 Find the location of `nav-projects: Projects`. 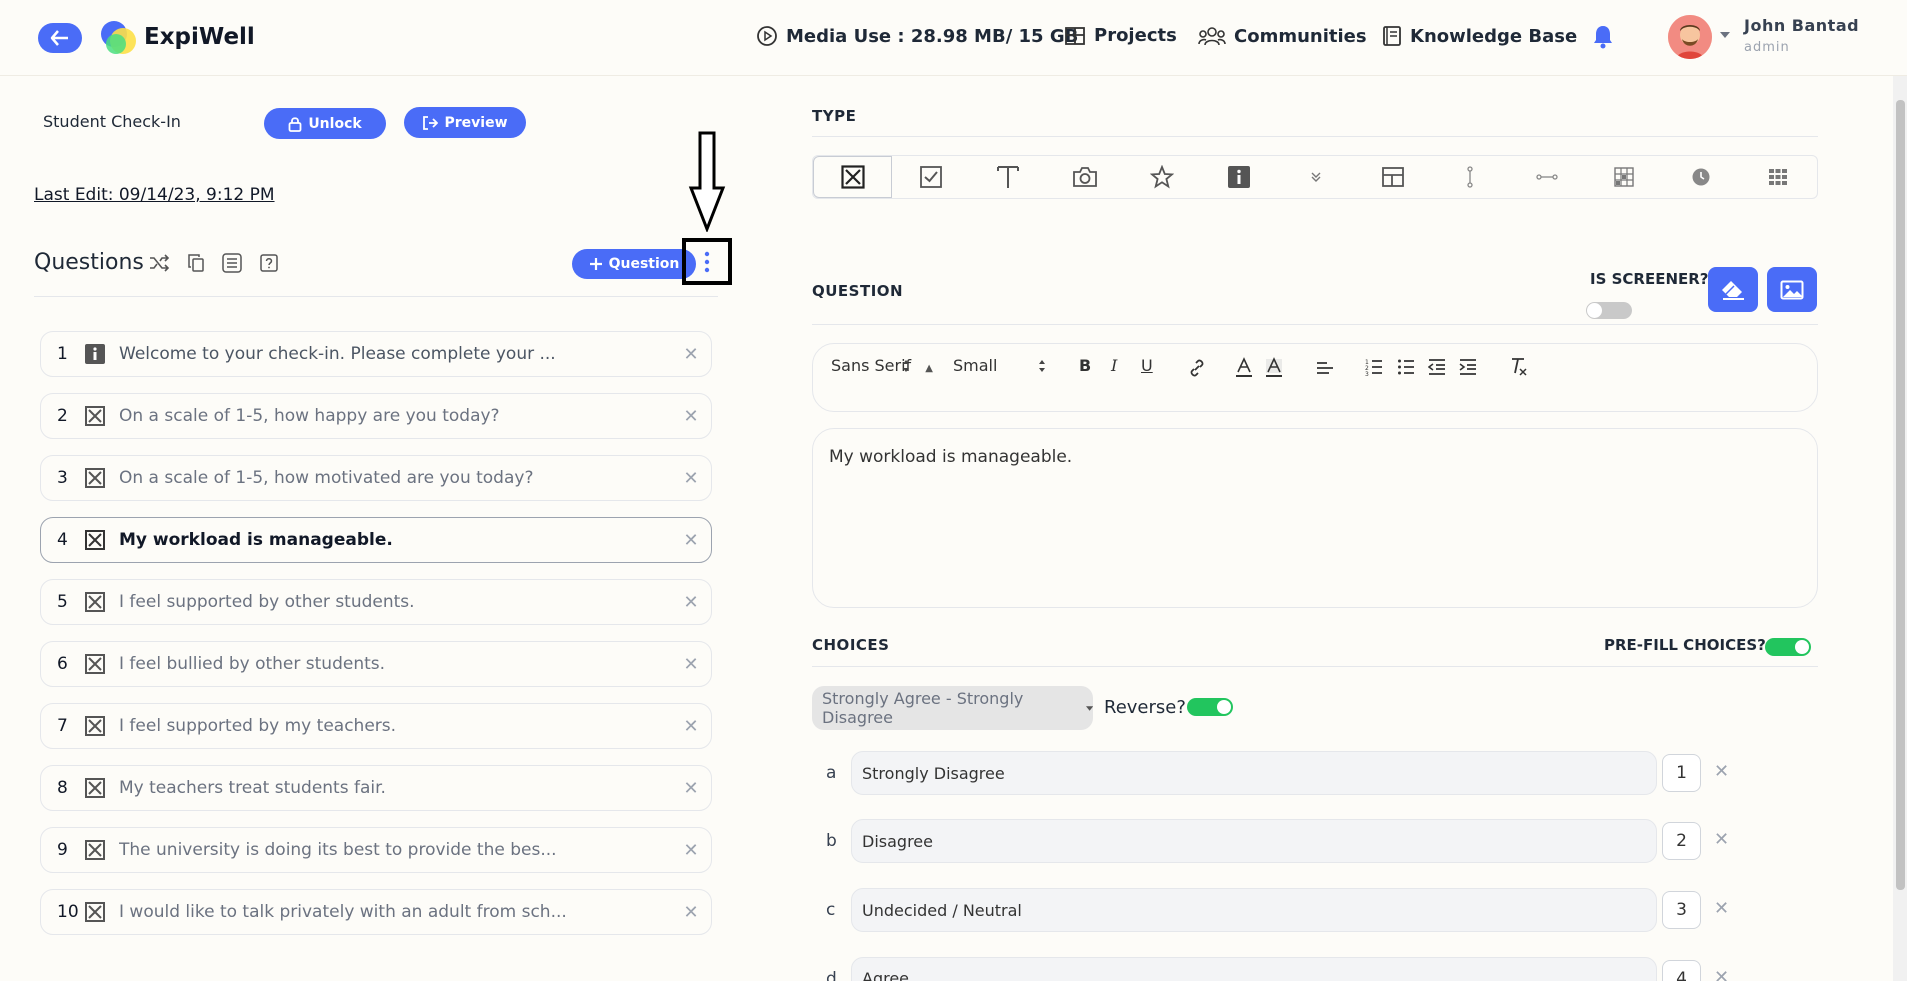

nav-projects: Projects is located at coordinates (1120, 35).